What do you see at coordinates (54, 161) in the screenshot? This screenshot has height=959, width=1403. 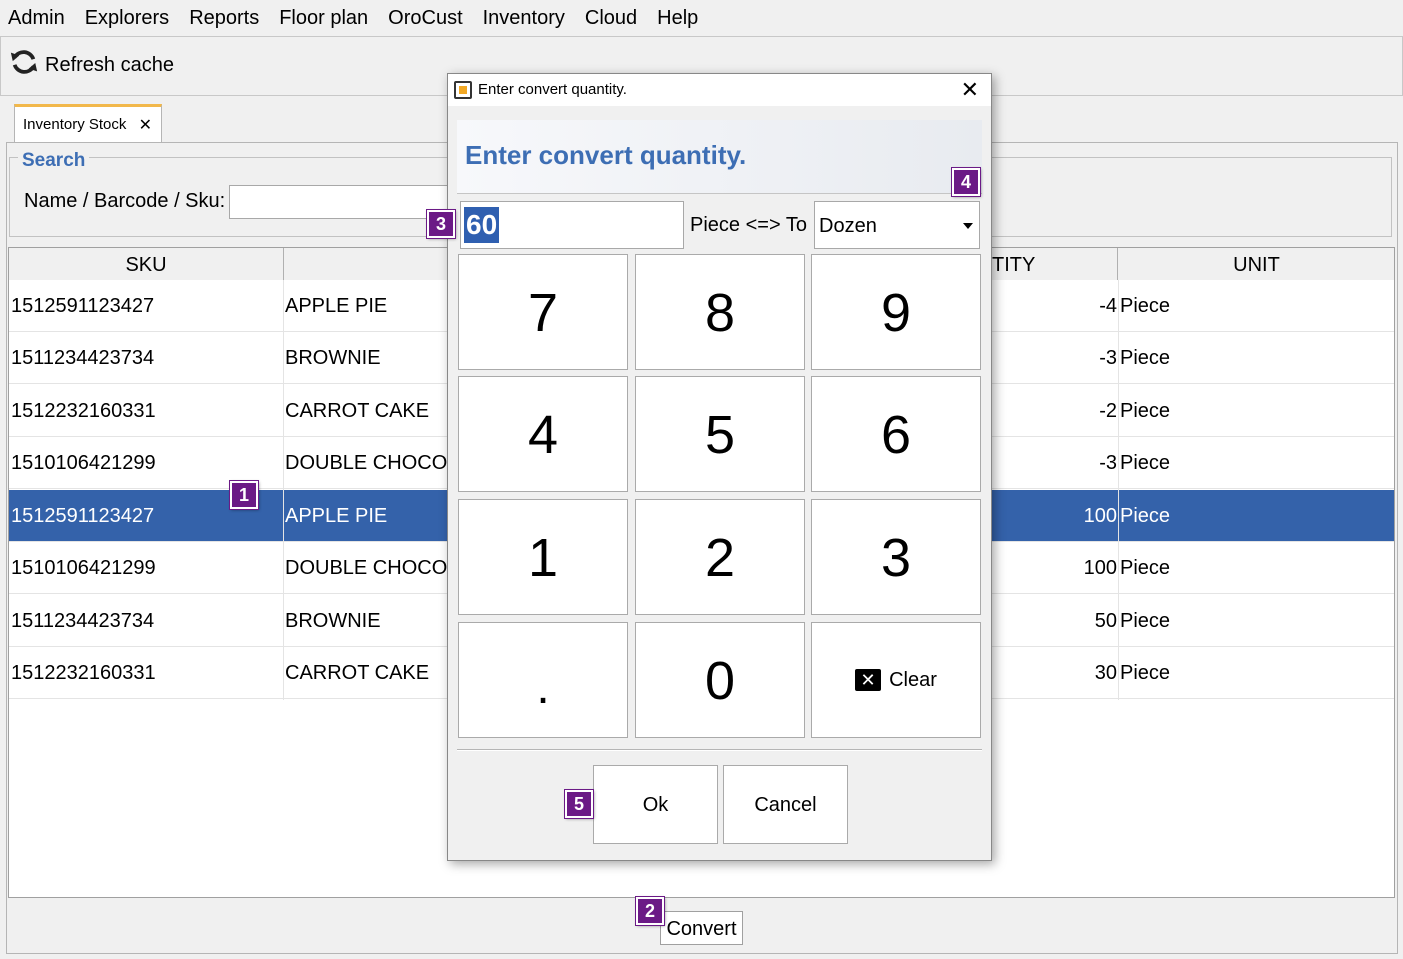 I see `search-legend: Search` at bounding box center [54, 161].